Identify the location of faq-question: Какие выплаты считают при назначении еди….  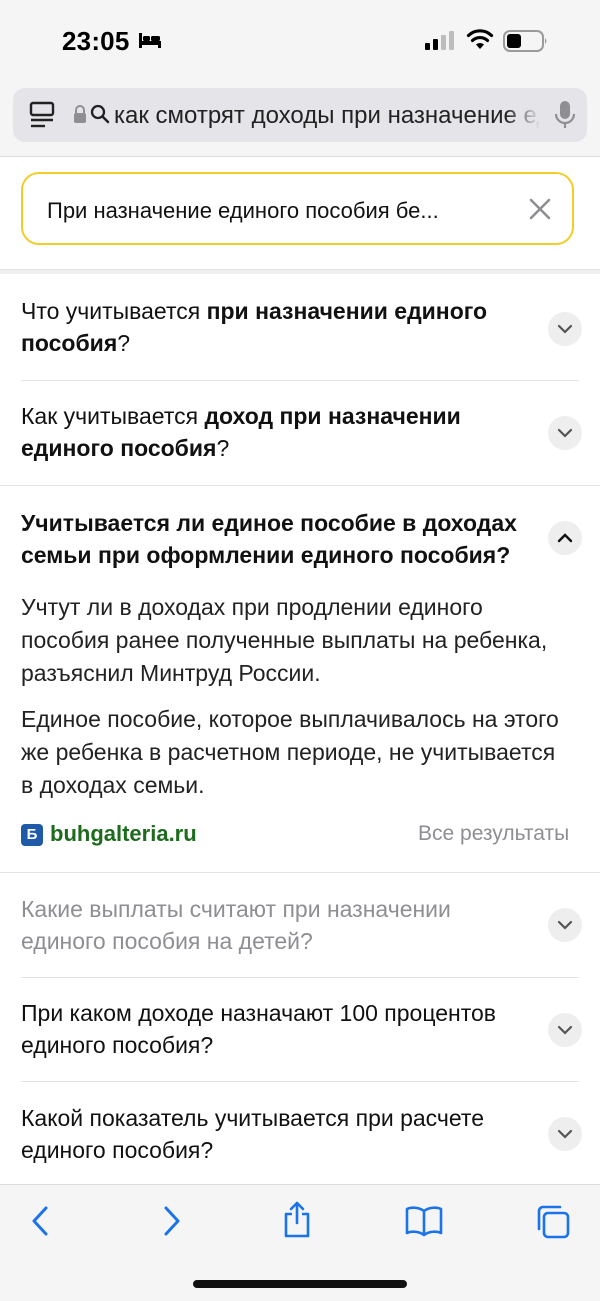
(276, 925).